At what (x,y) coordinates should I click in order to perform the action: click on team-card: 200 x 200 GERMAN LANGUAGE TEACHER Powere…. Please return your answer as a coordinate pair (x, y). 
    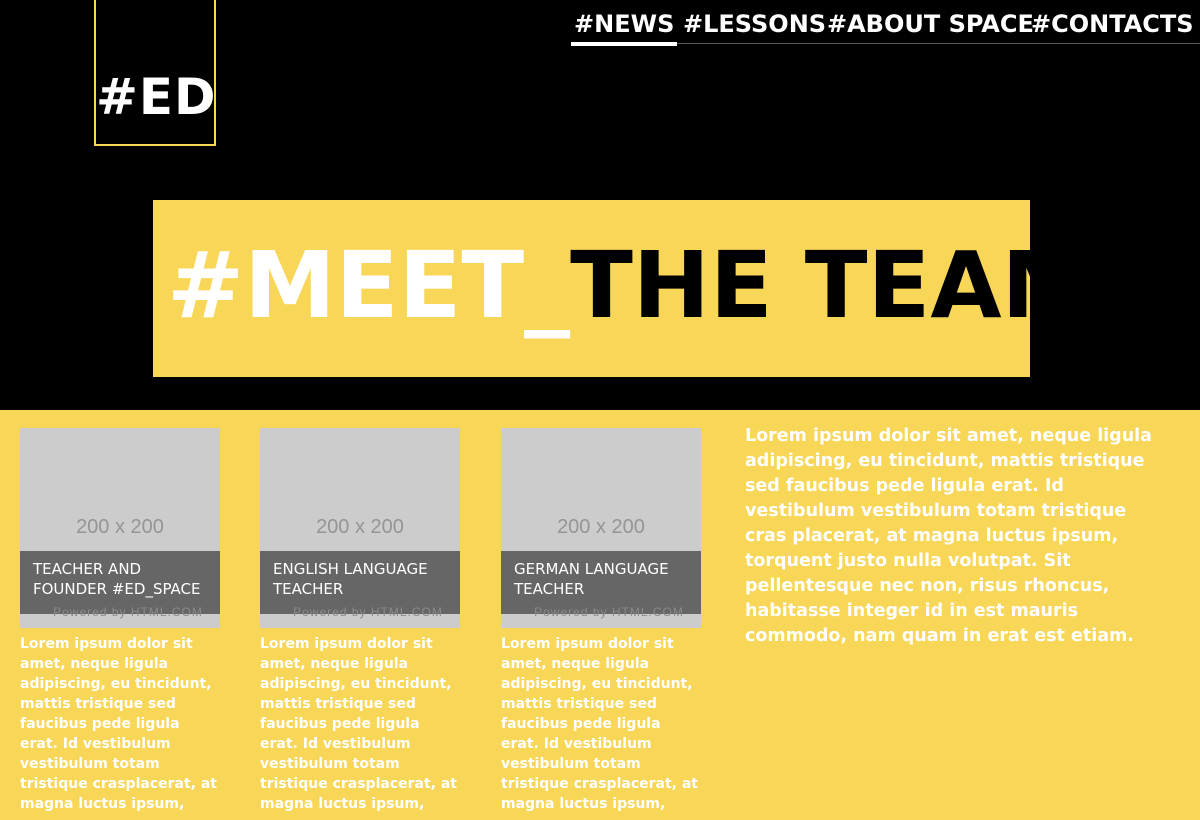
    Looking at the image, I should click on (601, 621).